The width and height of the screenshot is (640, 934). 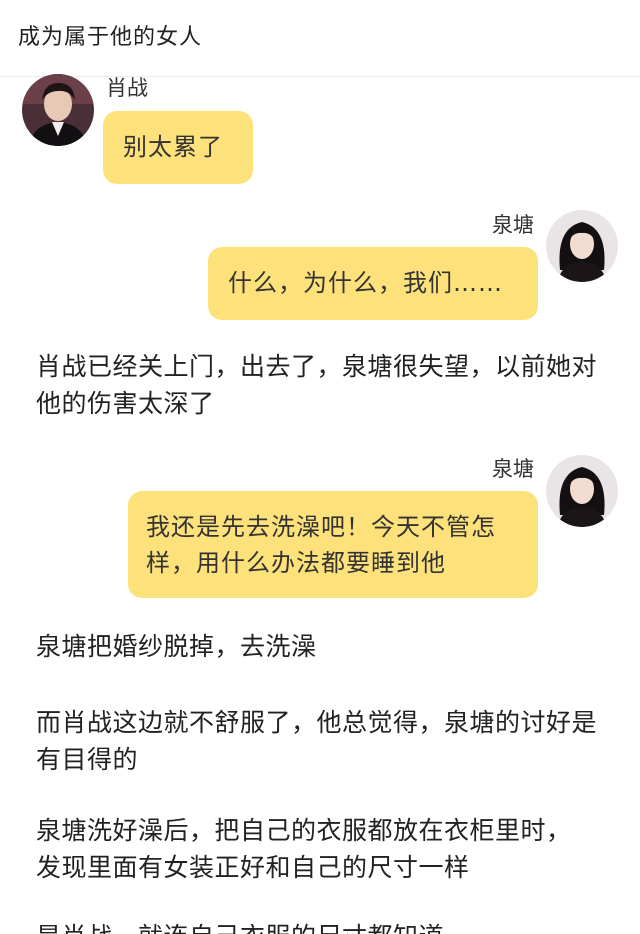 I want to click on narration-paragraph: 是肖战，就连自己衣服的尺寸都知道, so click(x=326, y=926).